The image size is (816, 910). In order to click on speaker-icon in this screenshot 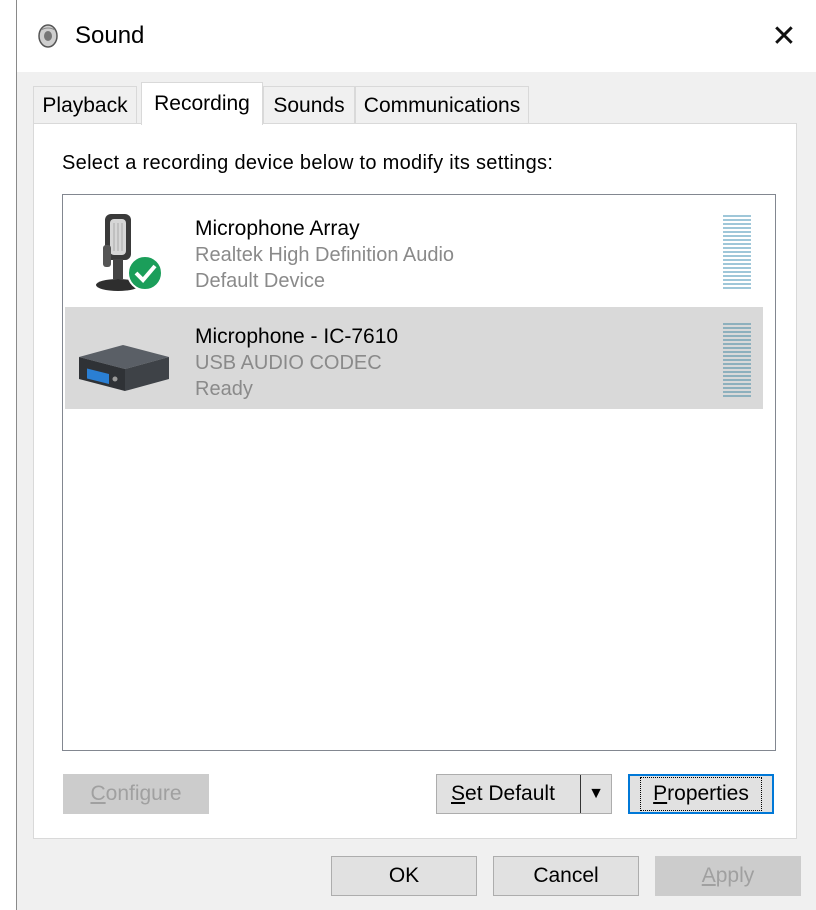, I will do `click(48, 36)`.